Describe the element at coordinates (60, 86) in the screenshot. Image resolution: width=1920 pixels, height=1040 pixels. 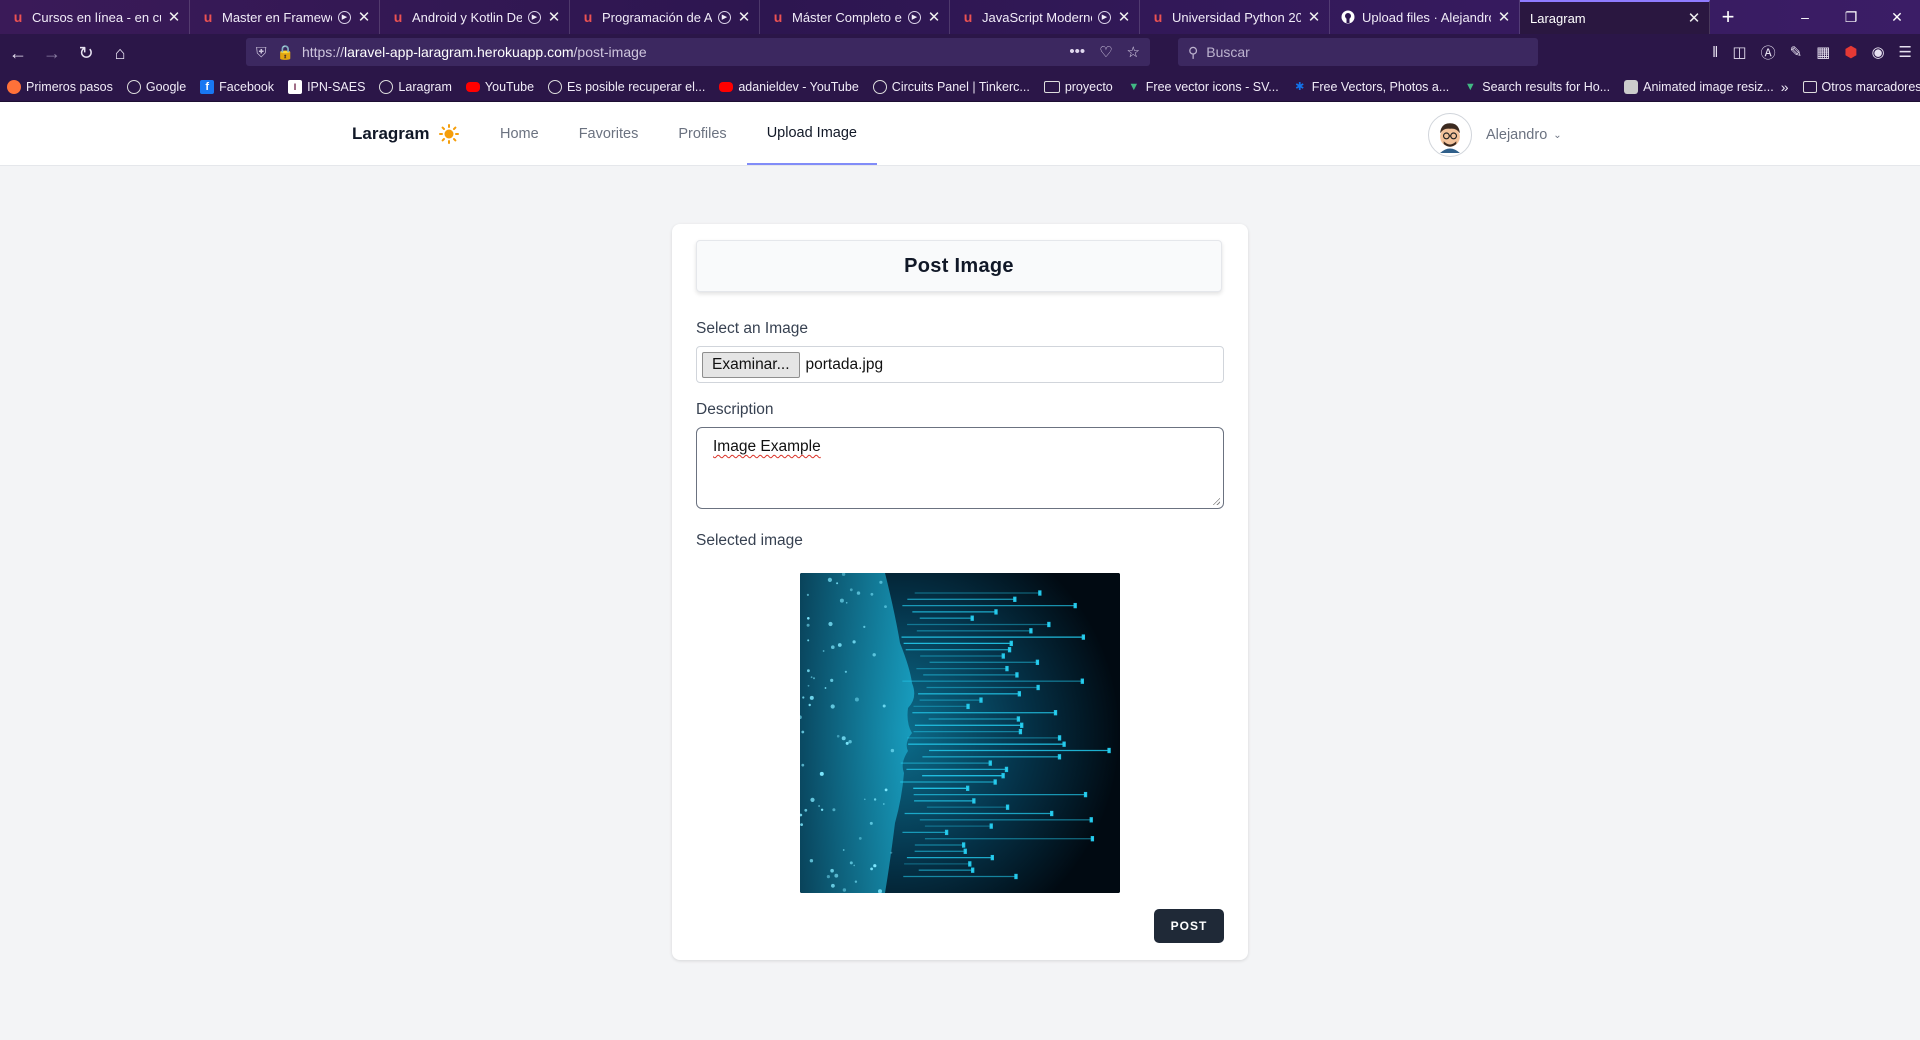
I see `bookmark-item: Primeros pasos` at that location.